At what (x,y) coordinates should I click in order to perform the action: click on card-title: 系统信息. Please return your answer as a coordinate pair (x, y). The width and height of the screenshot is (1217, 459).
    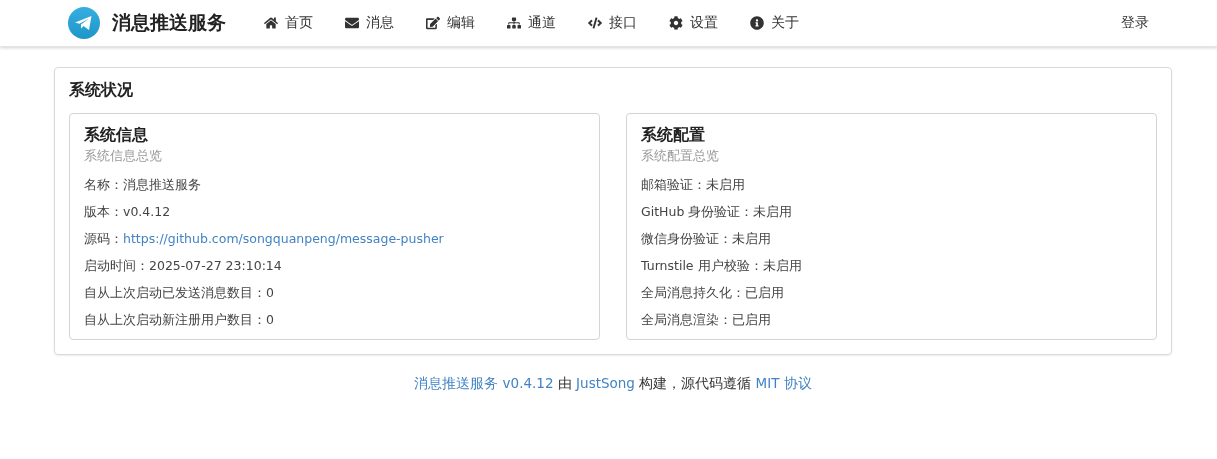
    Looking at the image, I should click on (116, 135).